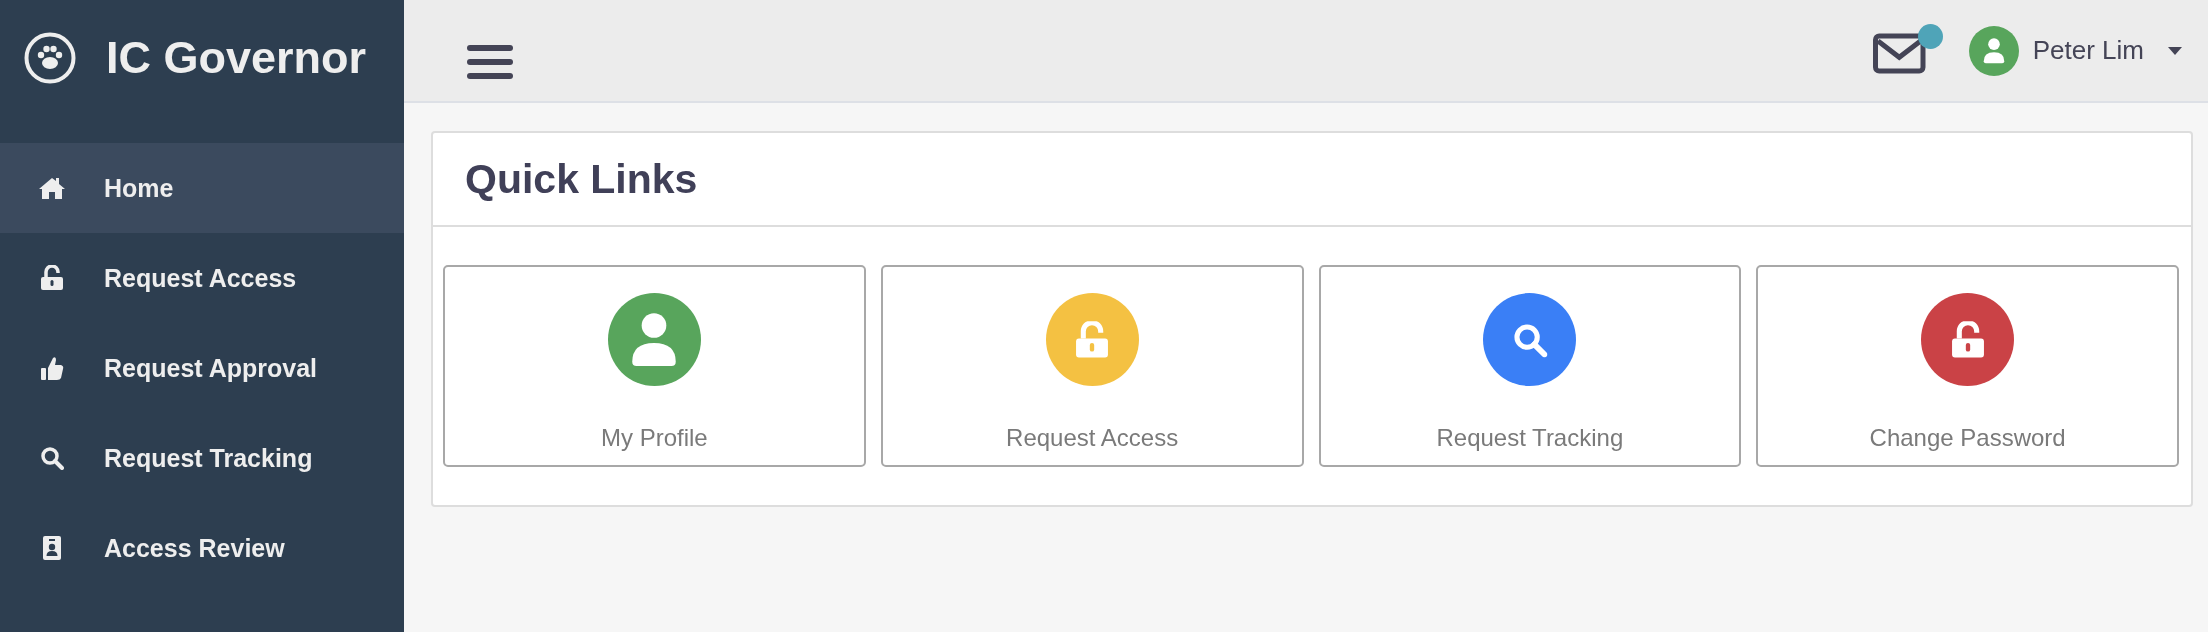 This screenshot has width=2208, height=632. What do you see at coordinates (52, 548) in the screenshot?
I see `id-badge-icon` at bounding box center [52, 548].